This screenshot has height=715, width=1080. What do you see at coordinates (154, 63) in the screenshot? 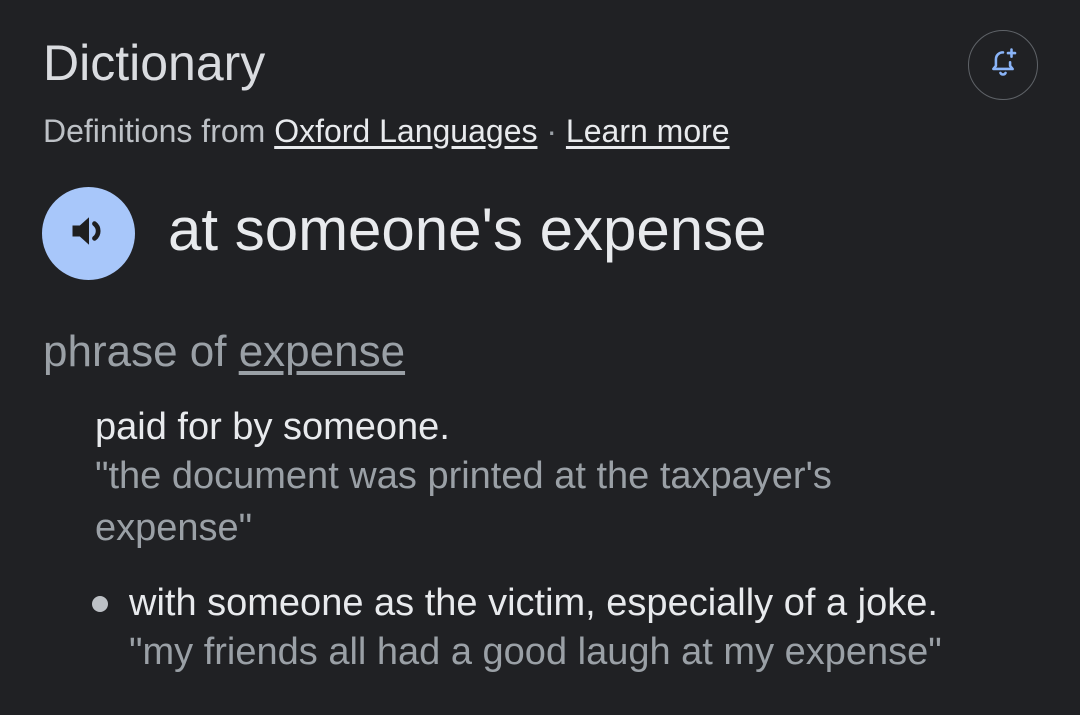
I see `card-title: Dictionary` at bounding box center [154, 63].